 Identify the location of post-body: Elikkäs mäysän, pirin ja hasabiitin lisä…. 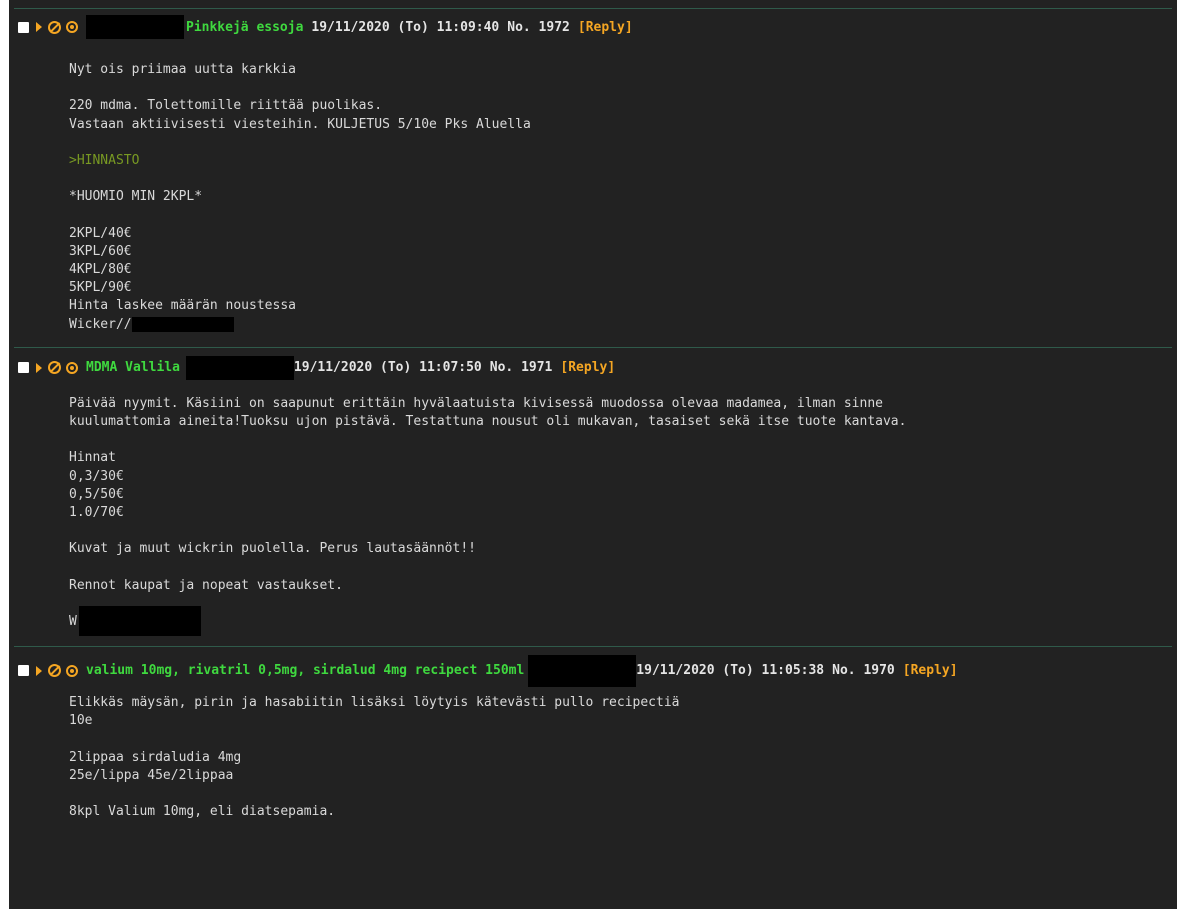
(593, 757).